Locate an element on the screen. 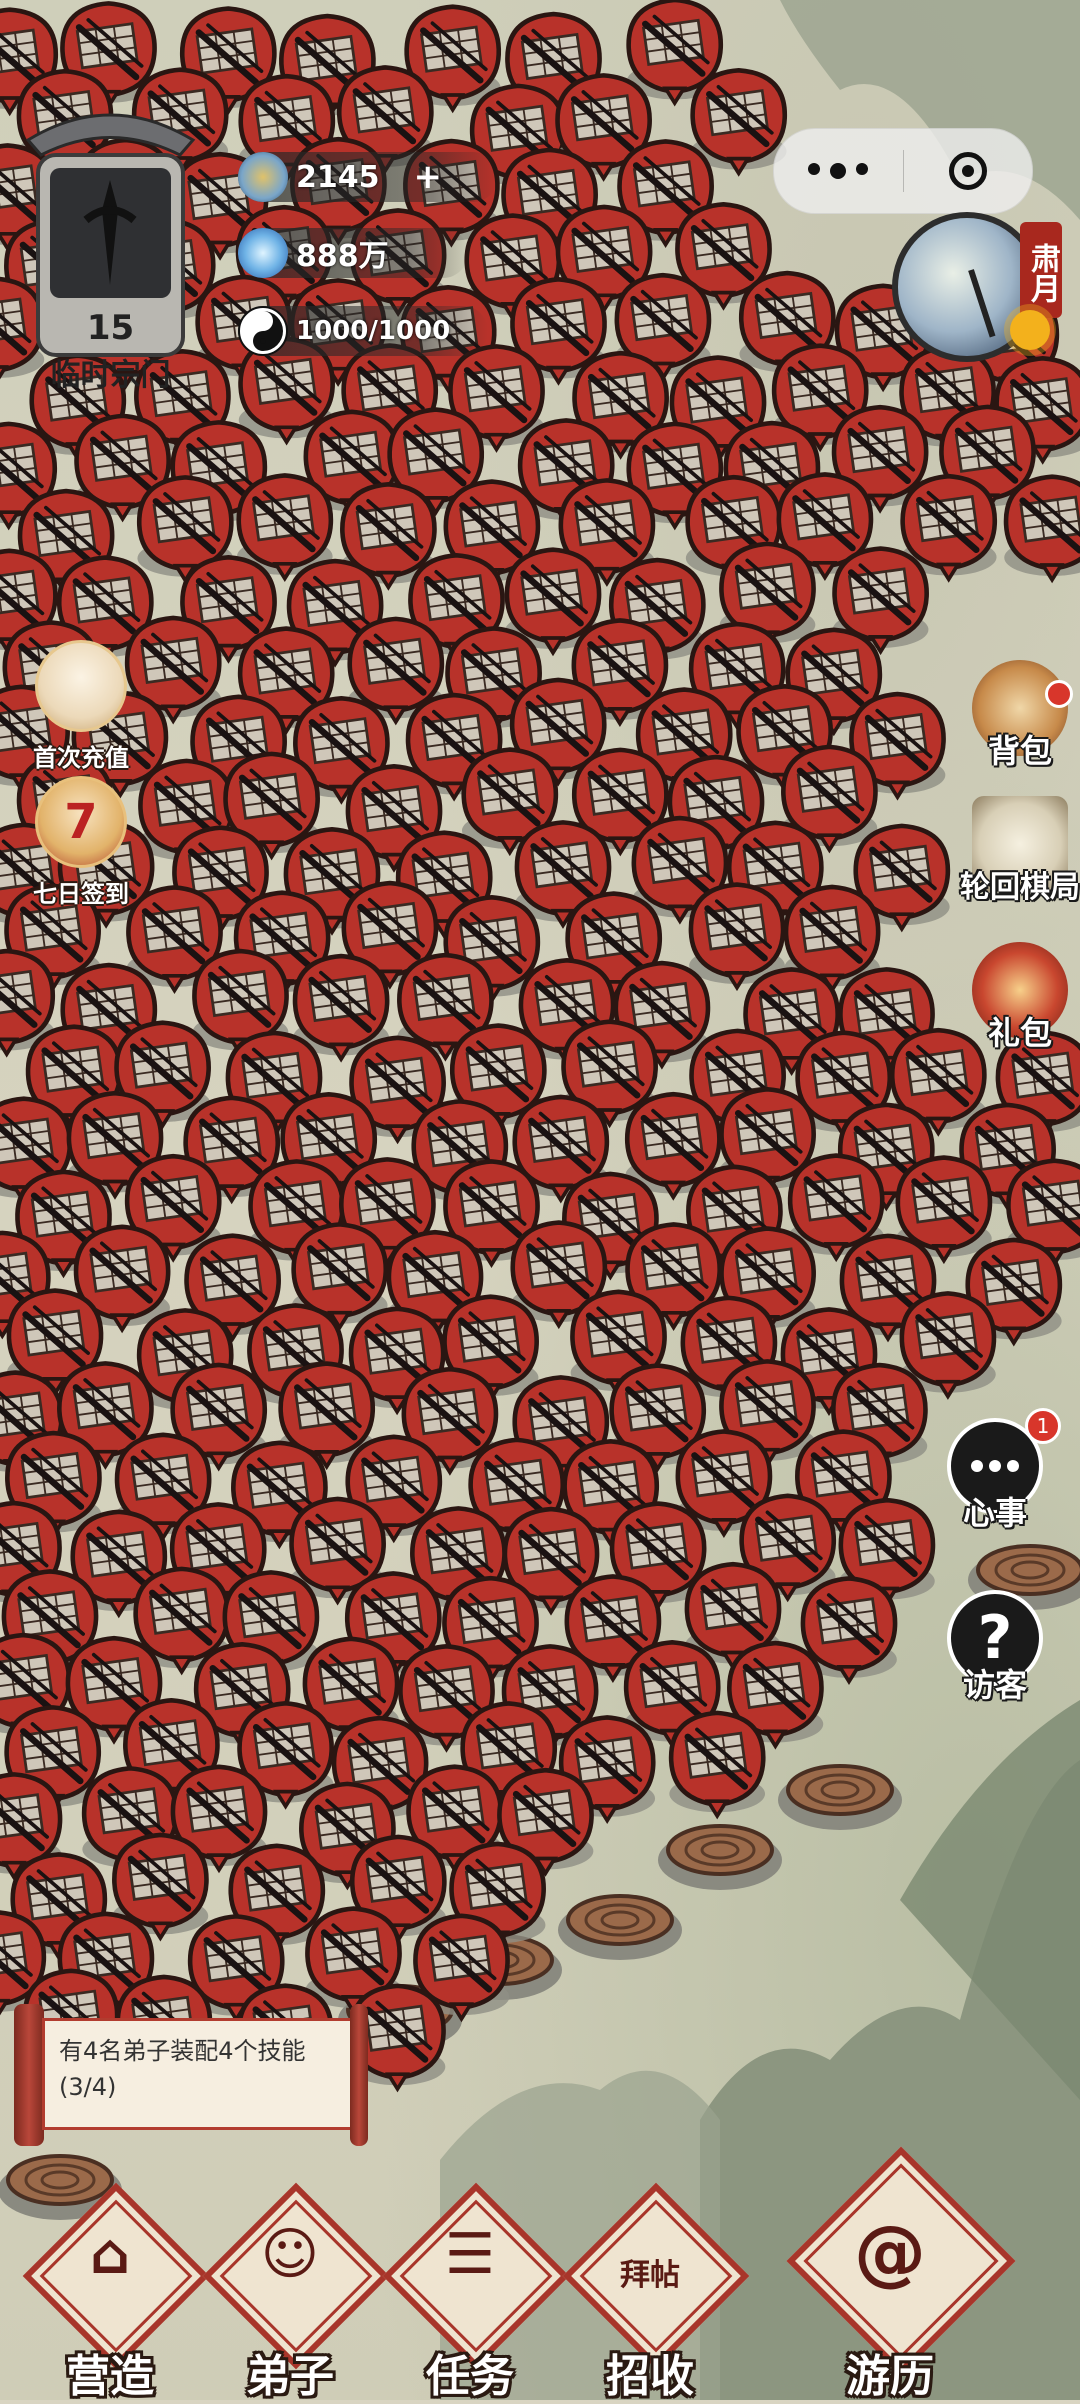  stamina-counter: 1000/1000 is located at coordinates (363, 331).